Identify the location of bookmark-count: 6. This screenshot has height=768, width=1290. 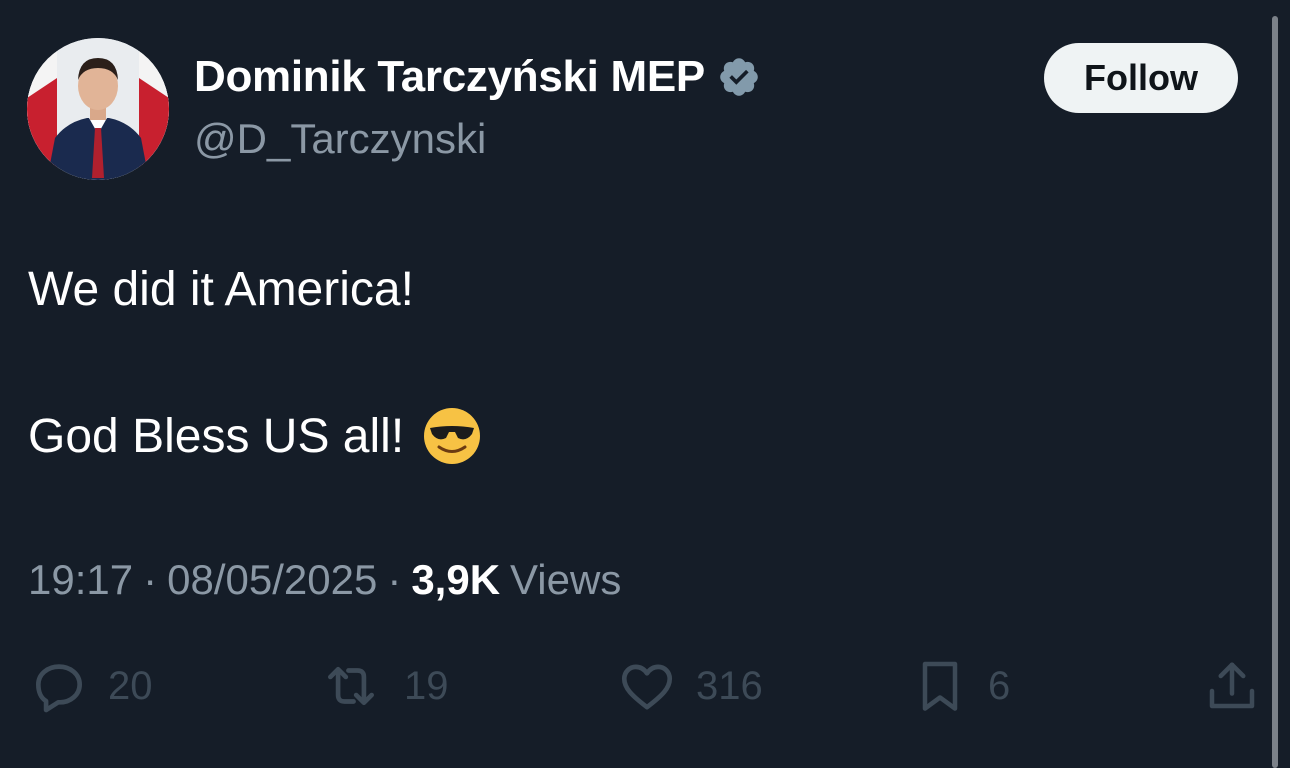
(999, 685).